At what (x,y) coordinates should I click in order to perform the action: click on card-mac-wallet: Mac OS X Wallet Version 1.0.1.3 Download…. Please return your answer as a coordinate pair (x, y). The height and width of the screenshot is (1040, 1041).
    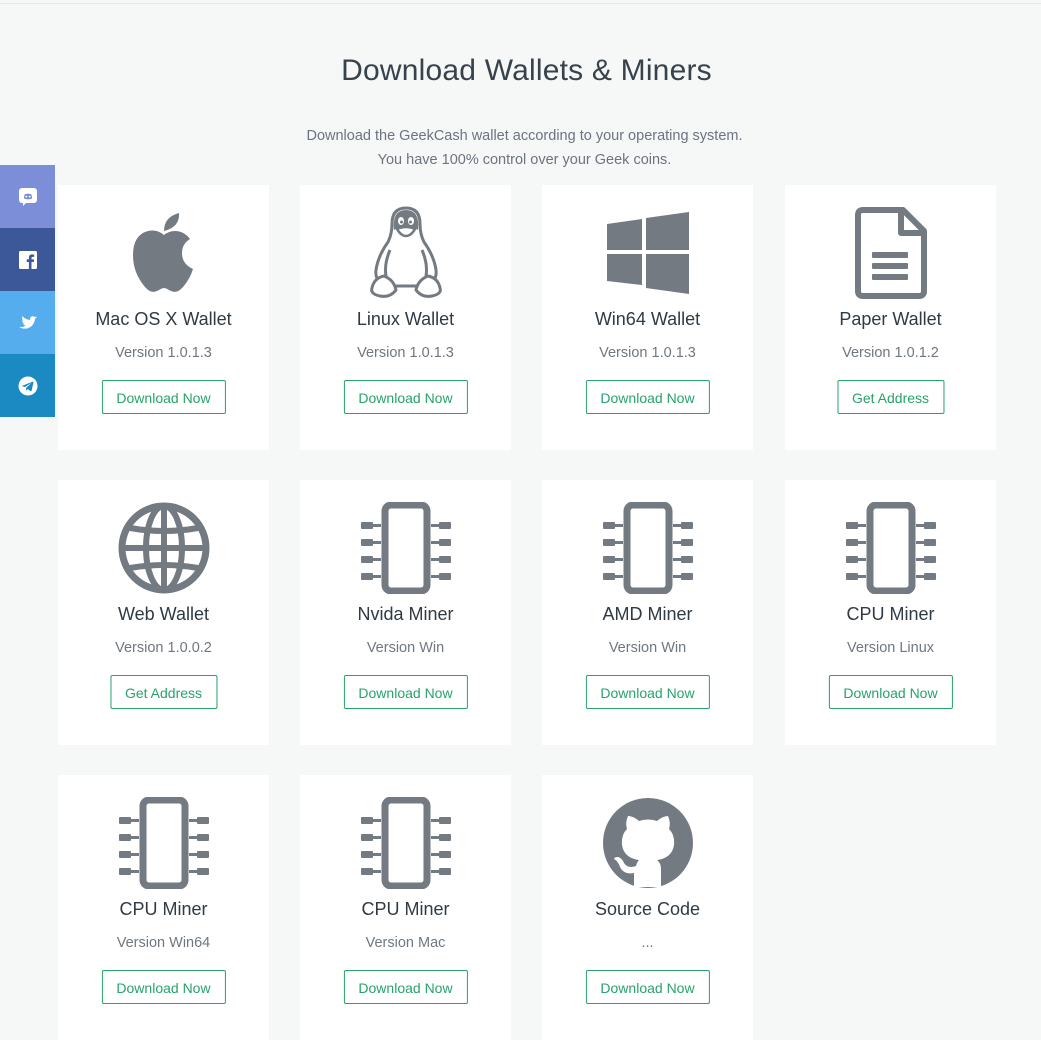
    Looking at the image, I should click on (163, 317).